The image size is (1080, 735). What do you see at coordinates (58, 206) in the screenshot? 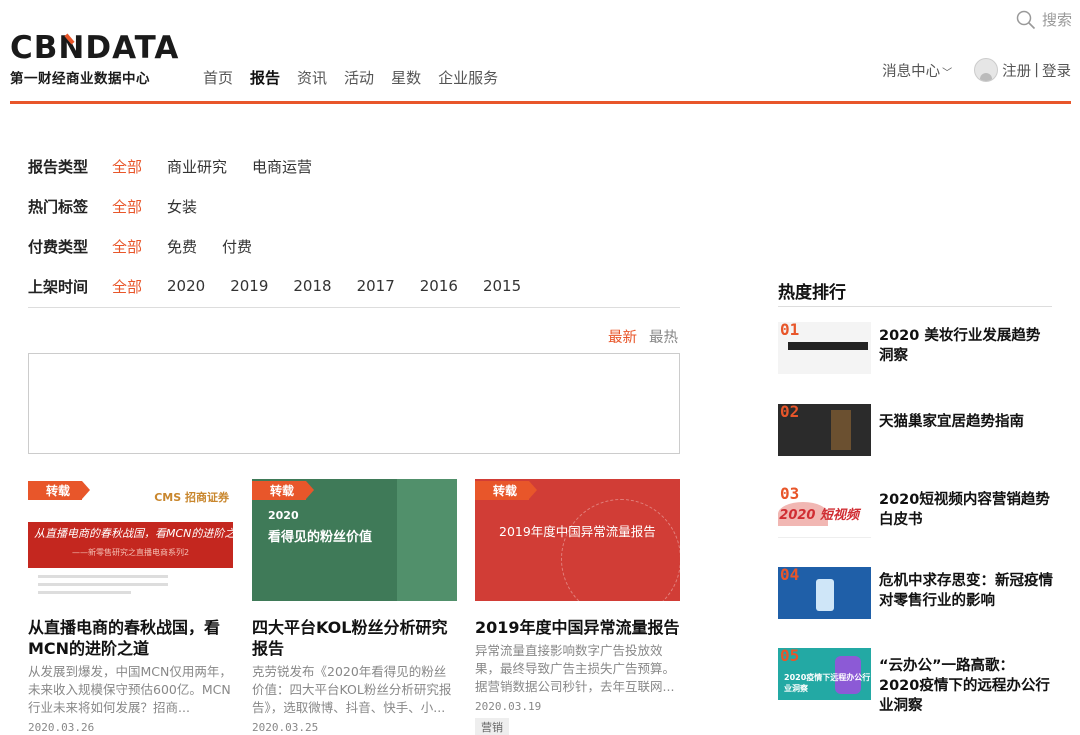
I see `filter-label: 热门标签` at bounding box center [58, 206].